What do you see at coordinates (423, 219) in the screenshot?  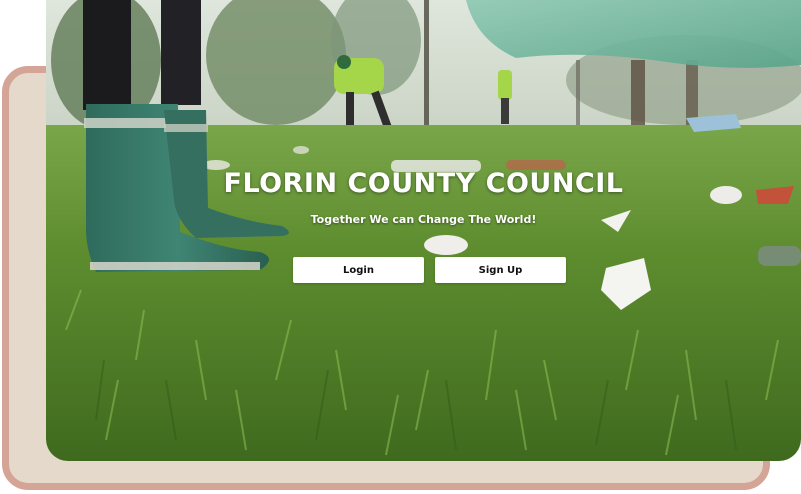 I see `tagline: Together We can Change The World!` at bounding box center [423, 219].